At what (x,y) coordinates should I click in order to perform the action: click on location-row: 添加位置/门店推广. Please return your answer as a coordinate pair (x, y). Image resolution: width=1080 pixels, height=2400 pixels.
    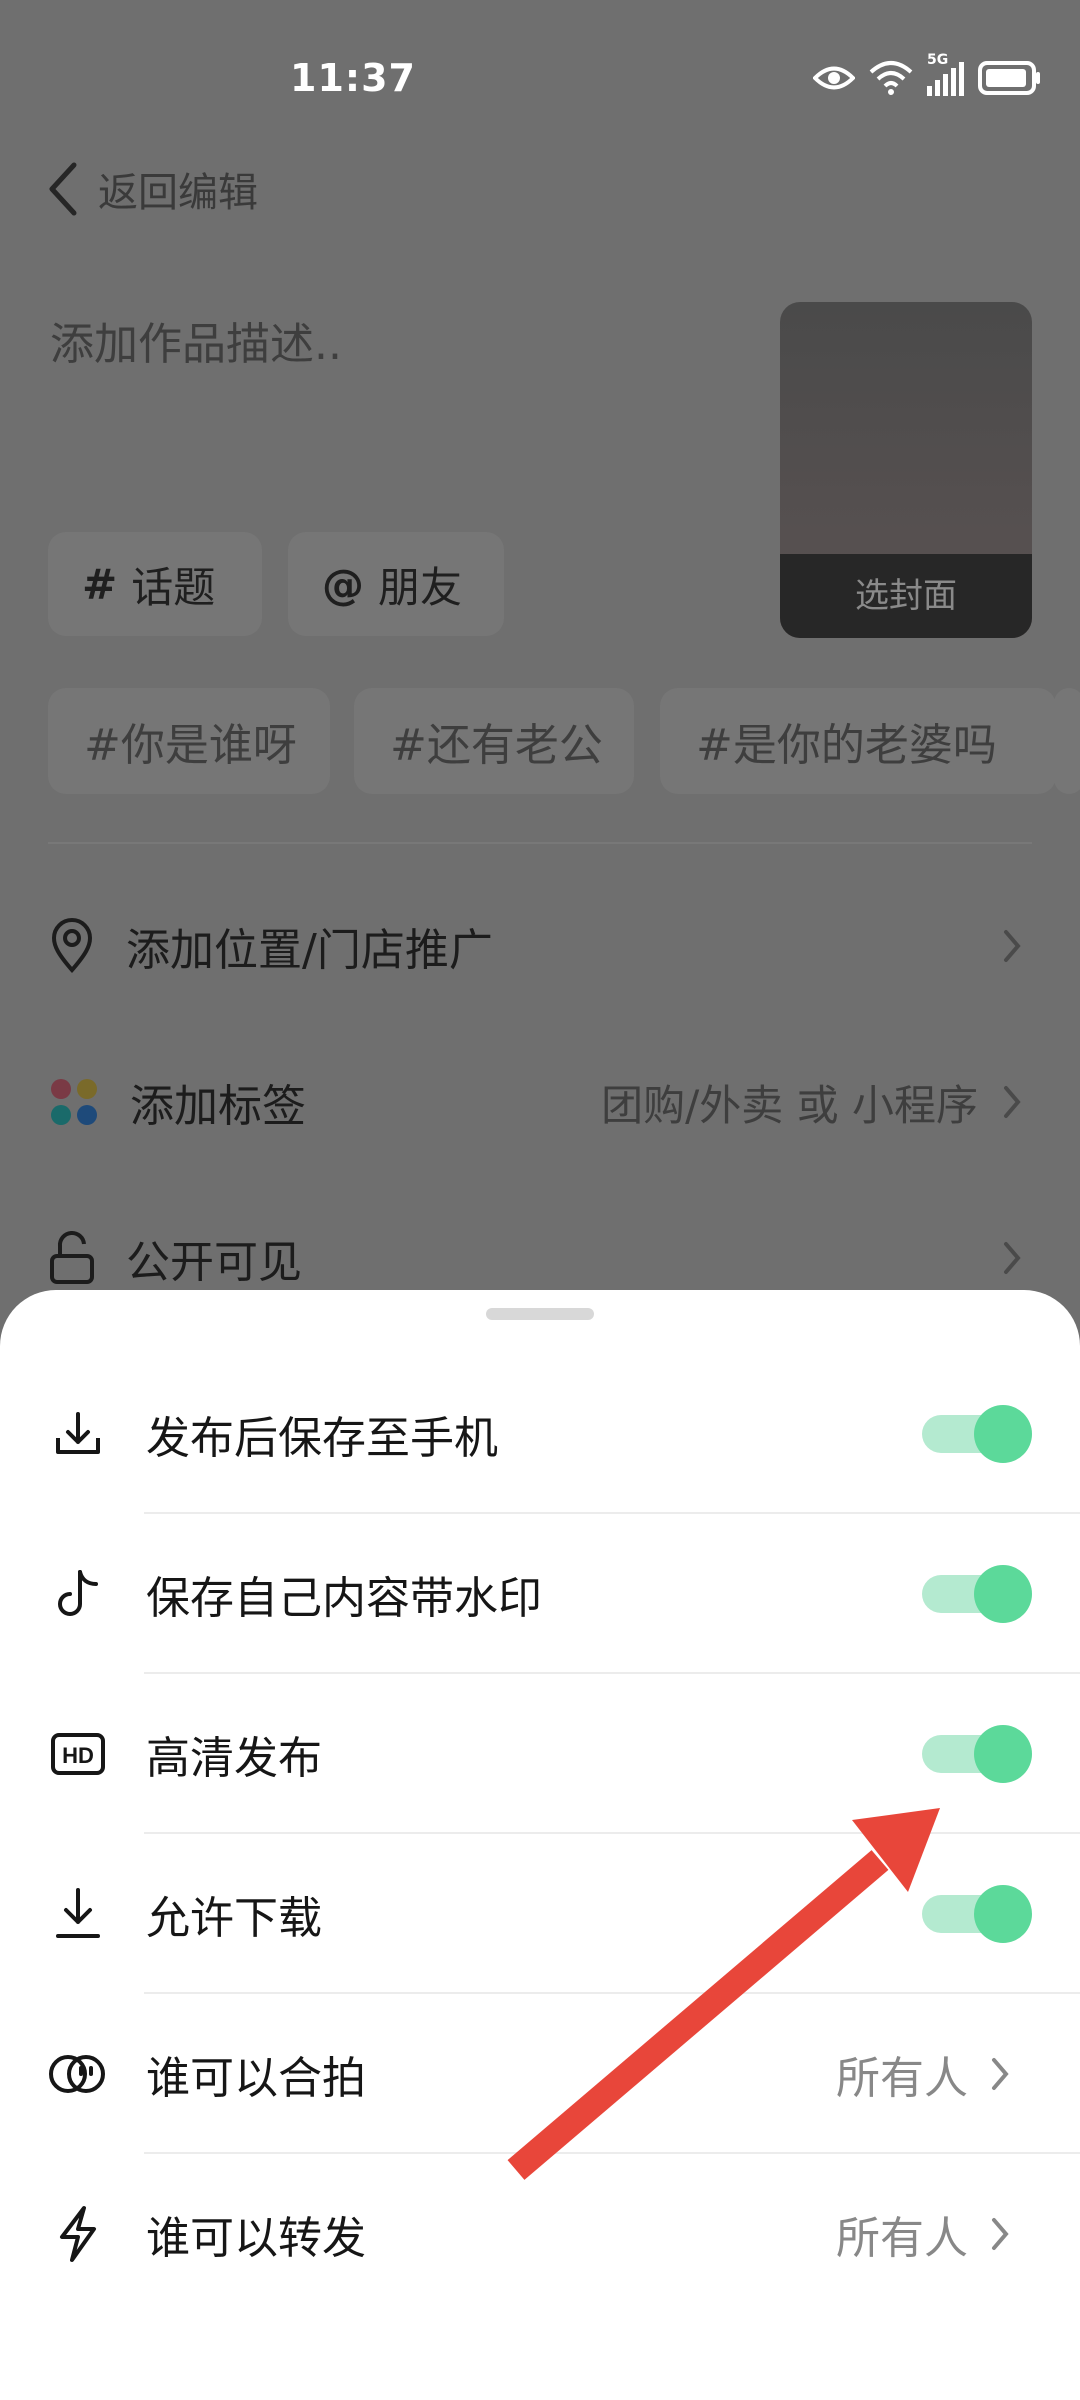
    Looking at the image, I should click on (540, 946).